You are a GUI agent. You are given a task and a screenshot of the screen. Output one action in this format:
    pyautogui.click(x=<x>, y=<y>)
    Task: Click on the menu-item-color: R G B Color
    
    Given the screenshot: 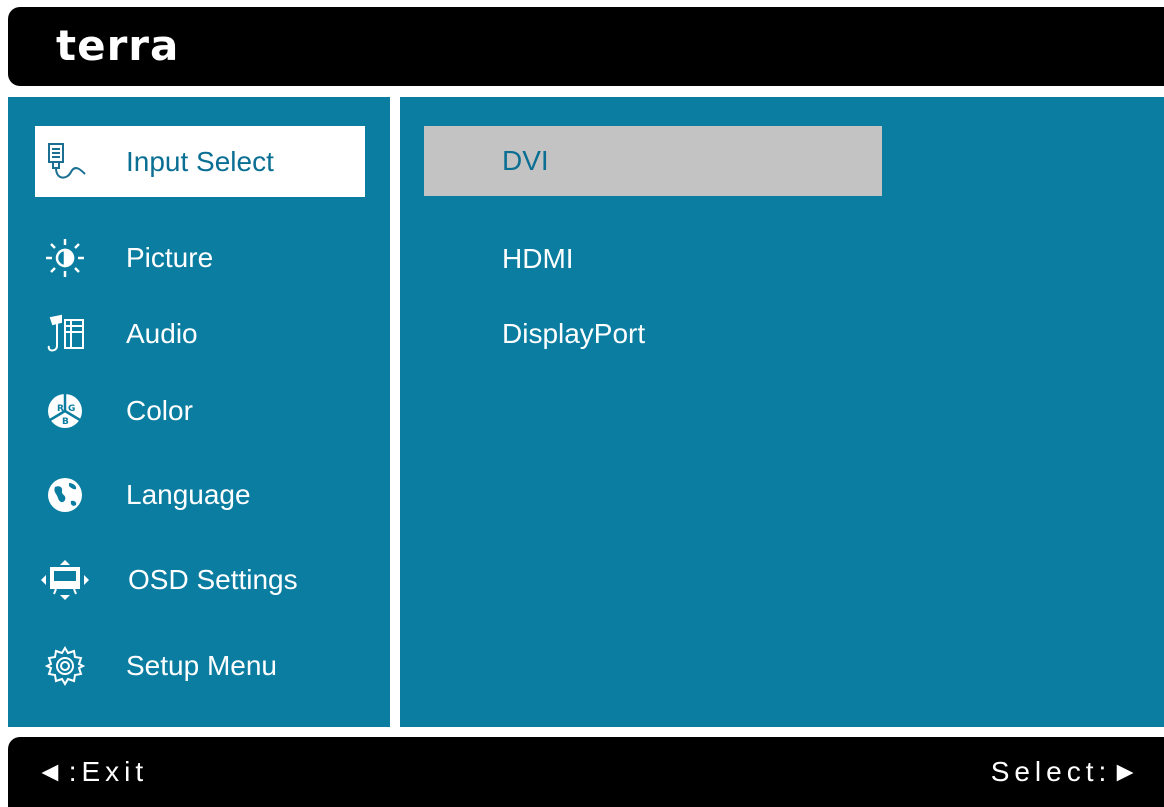 What is the action you would take?
    pyautogui.click(x=200, y=410)
    